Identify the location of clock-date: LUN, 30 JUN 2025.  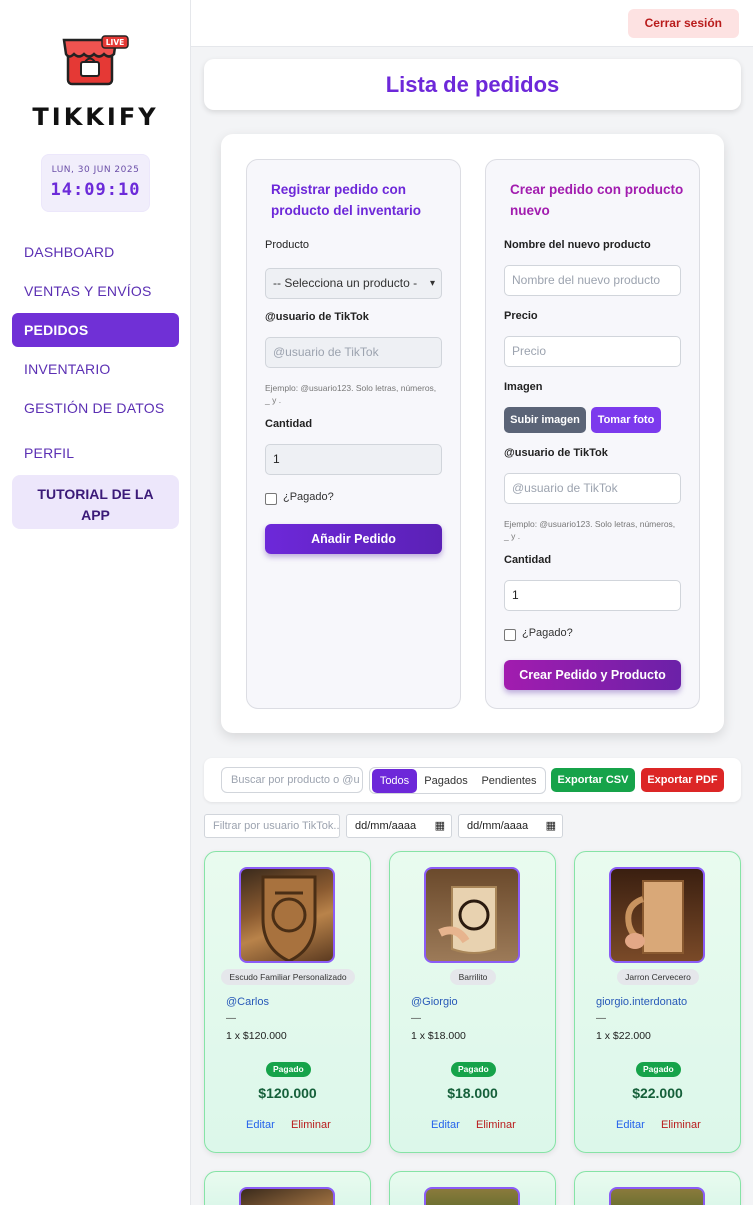
(95, 170).